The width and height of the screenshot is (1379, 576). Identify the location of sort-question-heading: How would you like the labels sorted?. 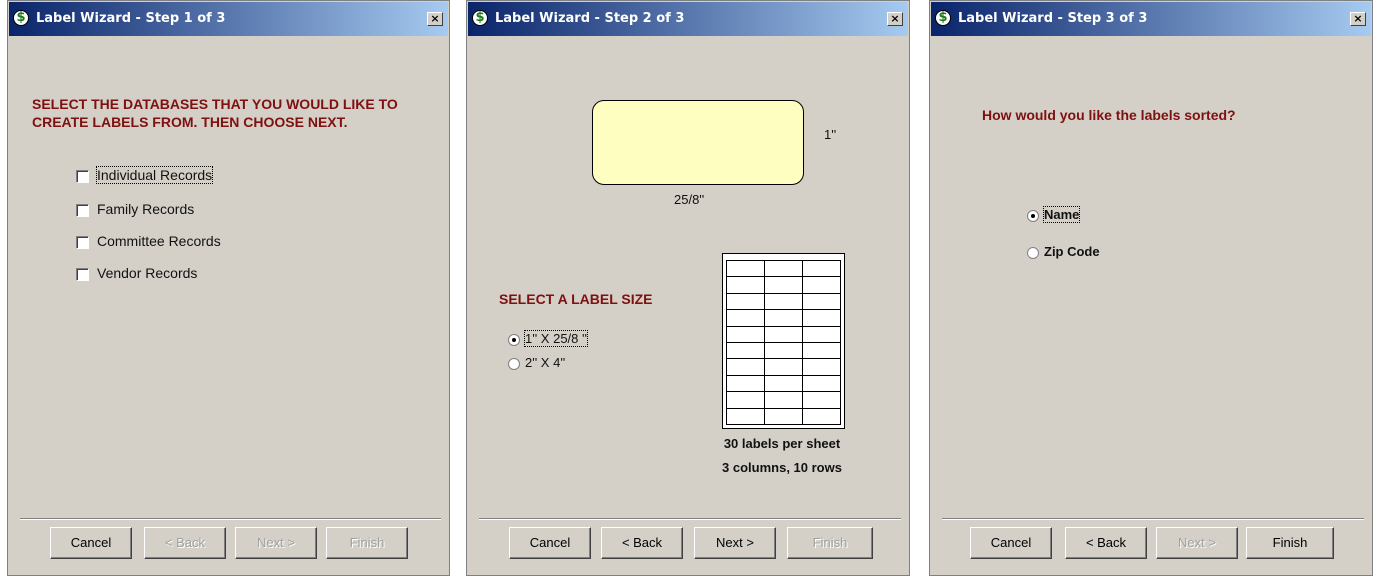
(1109, 115).